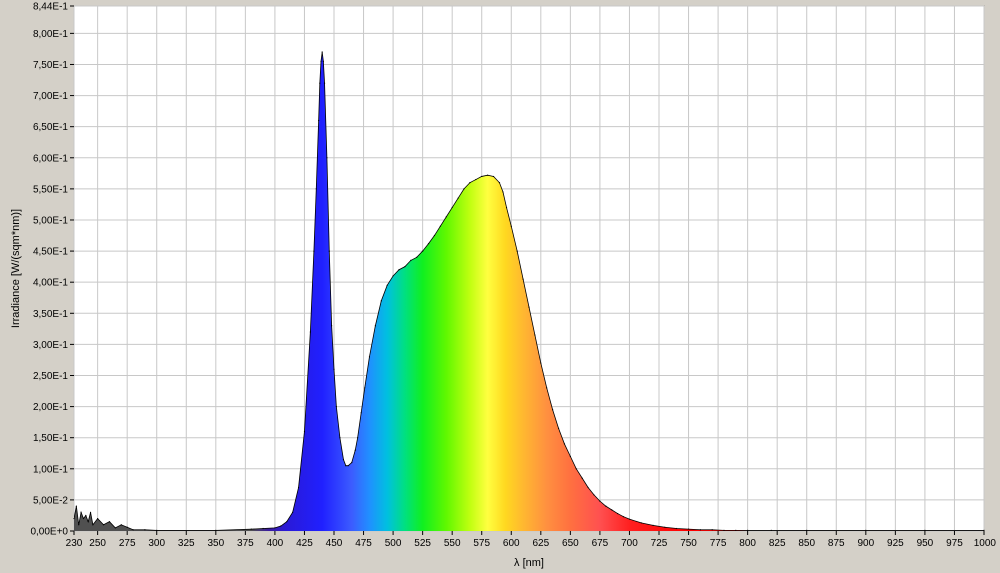  Describe the element at coordinates (777, 543) in the screenshot. I see `x-tick-label: 825` at that location.